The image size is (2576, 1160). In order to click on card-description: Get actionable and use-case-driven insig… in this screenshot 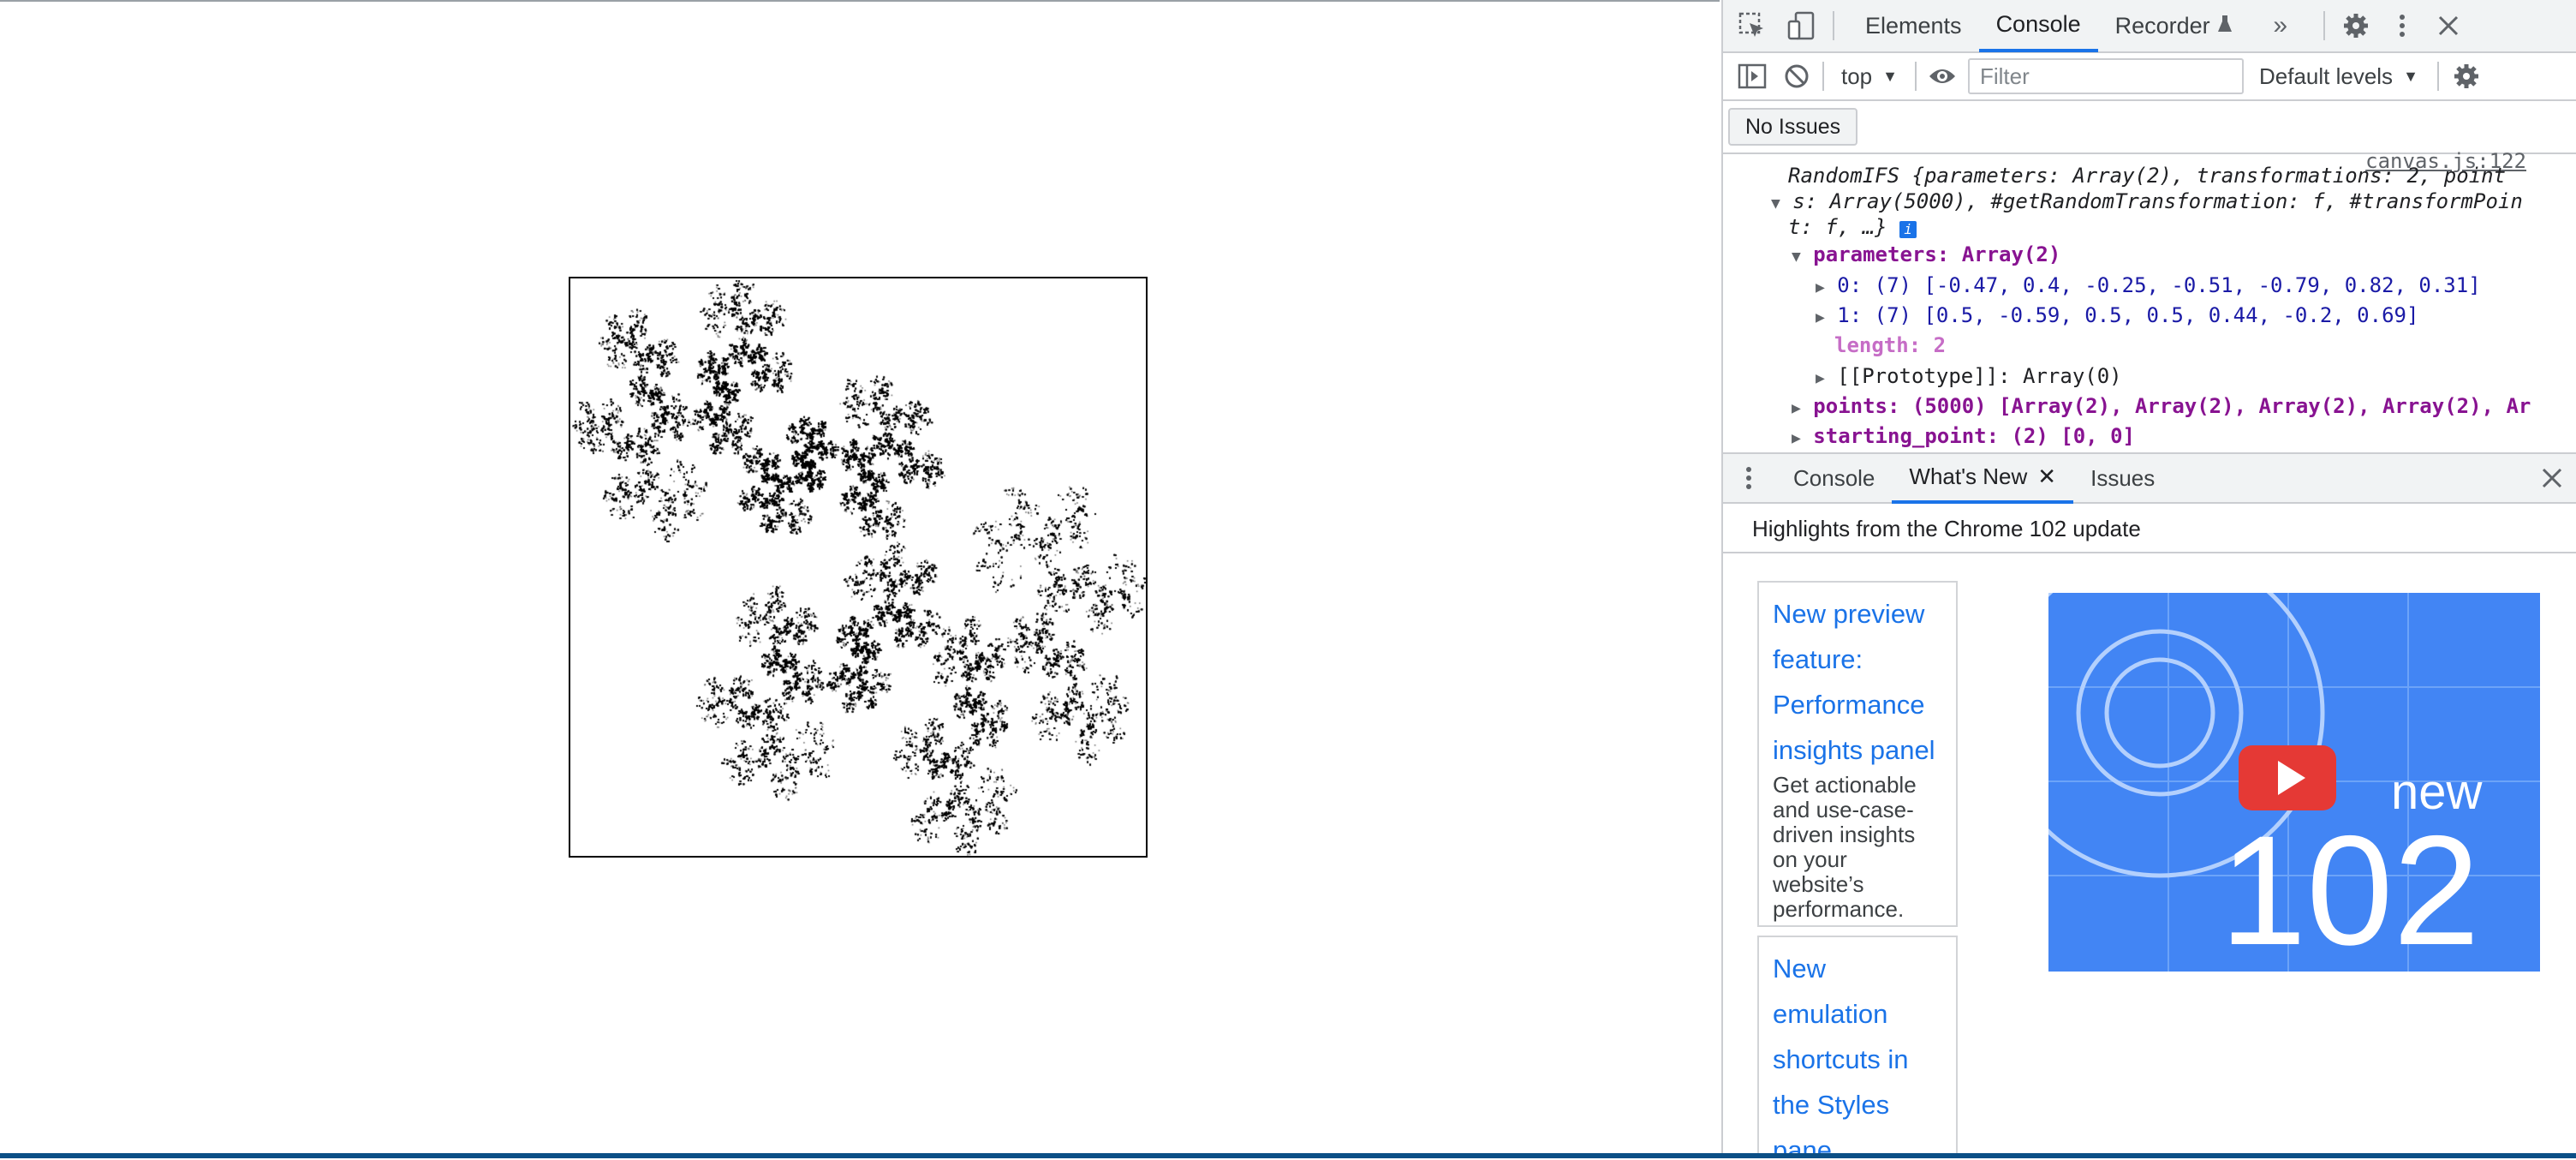, I will do `click(1845, 847)`.